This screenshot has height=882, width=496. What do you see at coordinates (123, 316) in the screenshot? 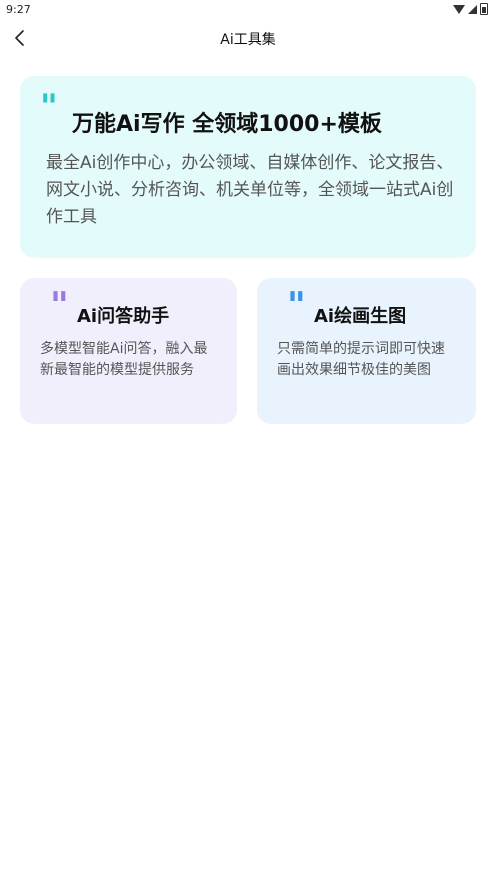
I see `ai-qa-title: Ai问答助手` at bounding box center [123, 316].